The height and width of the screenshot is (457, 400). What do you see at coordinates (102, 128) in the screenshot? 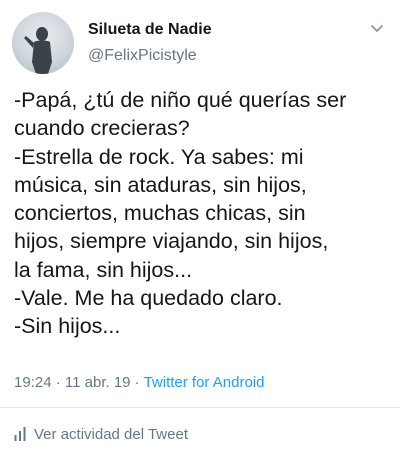
I see `tweet-text-line: cuando crecieras?` at bounding box center [102, 128].